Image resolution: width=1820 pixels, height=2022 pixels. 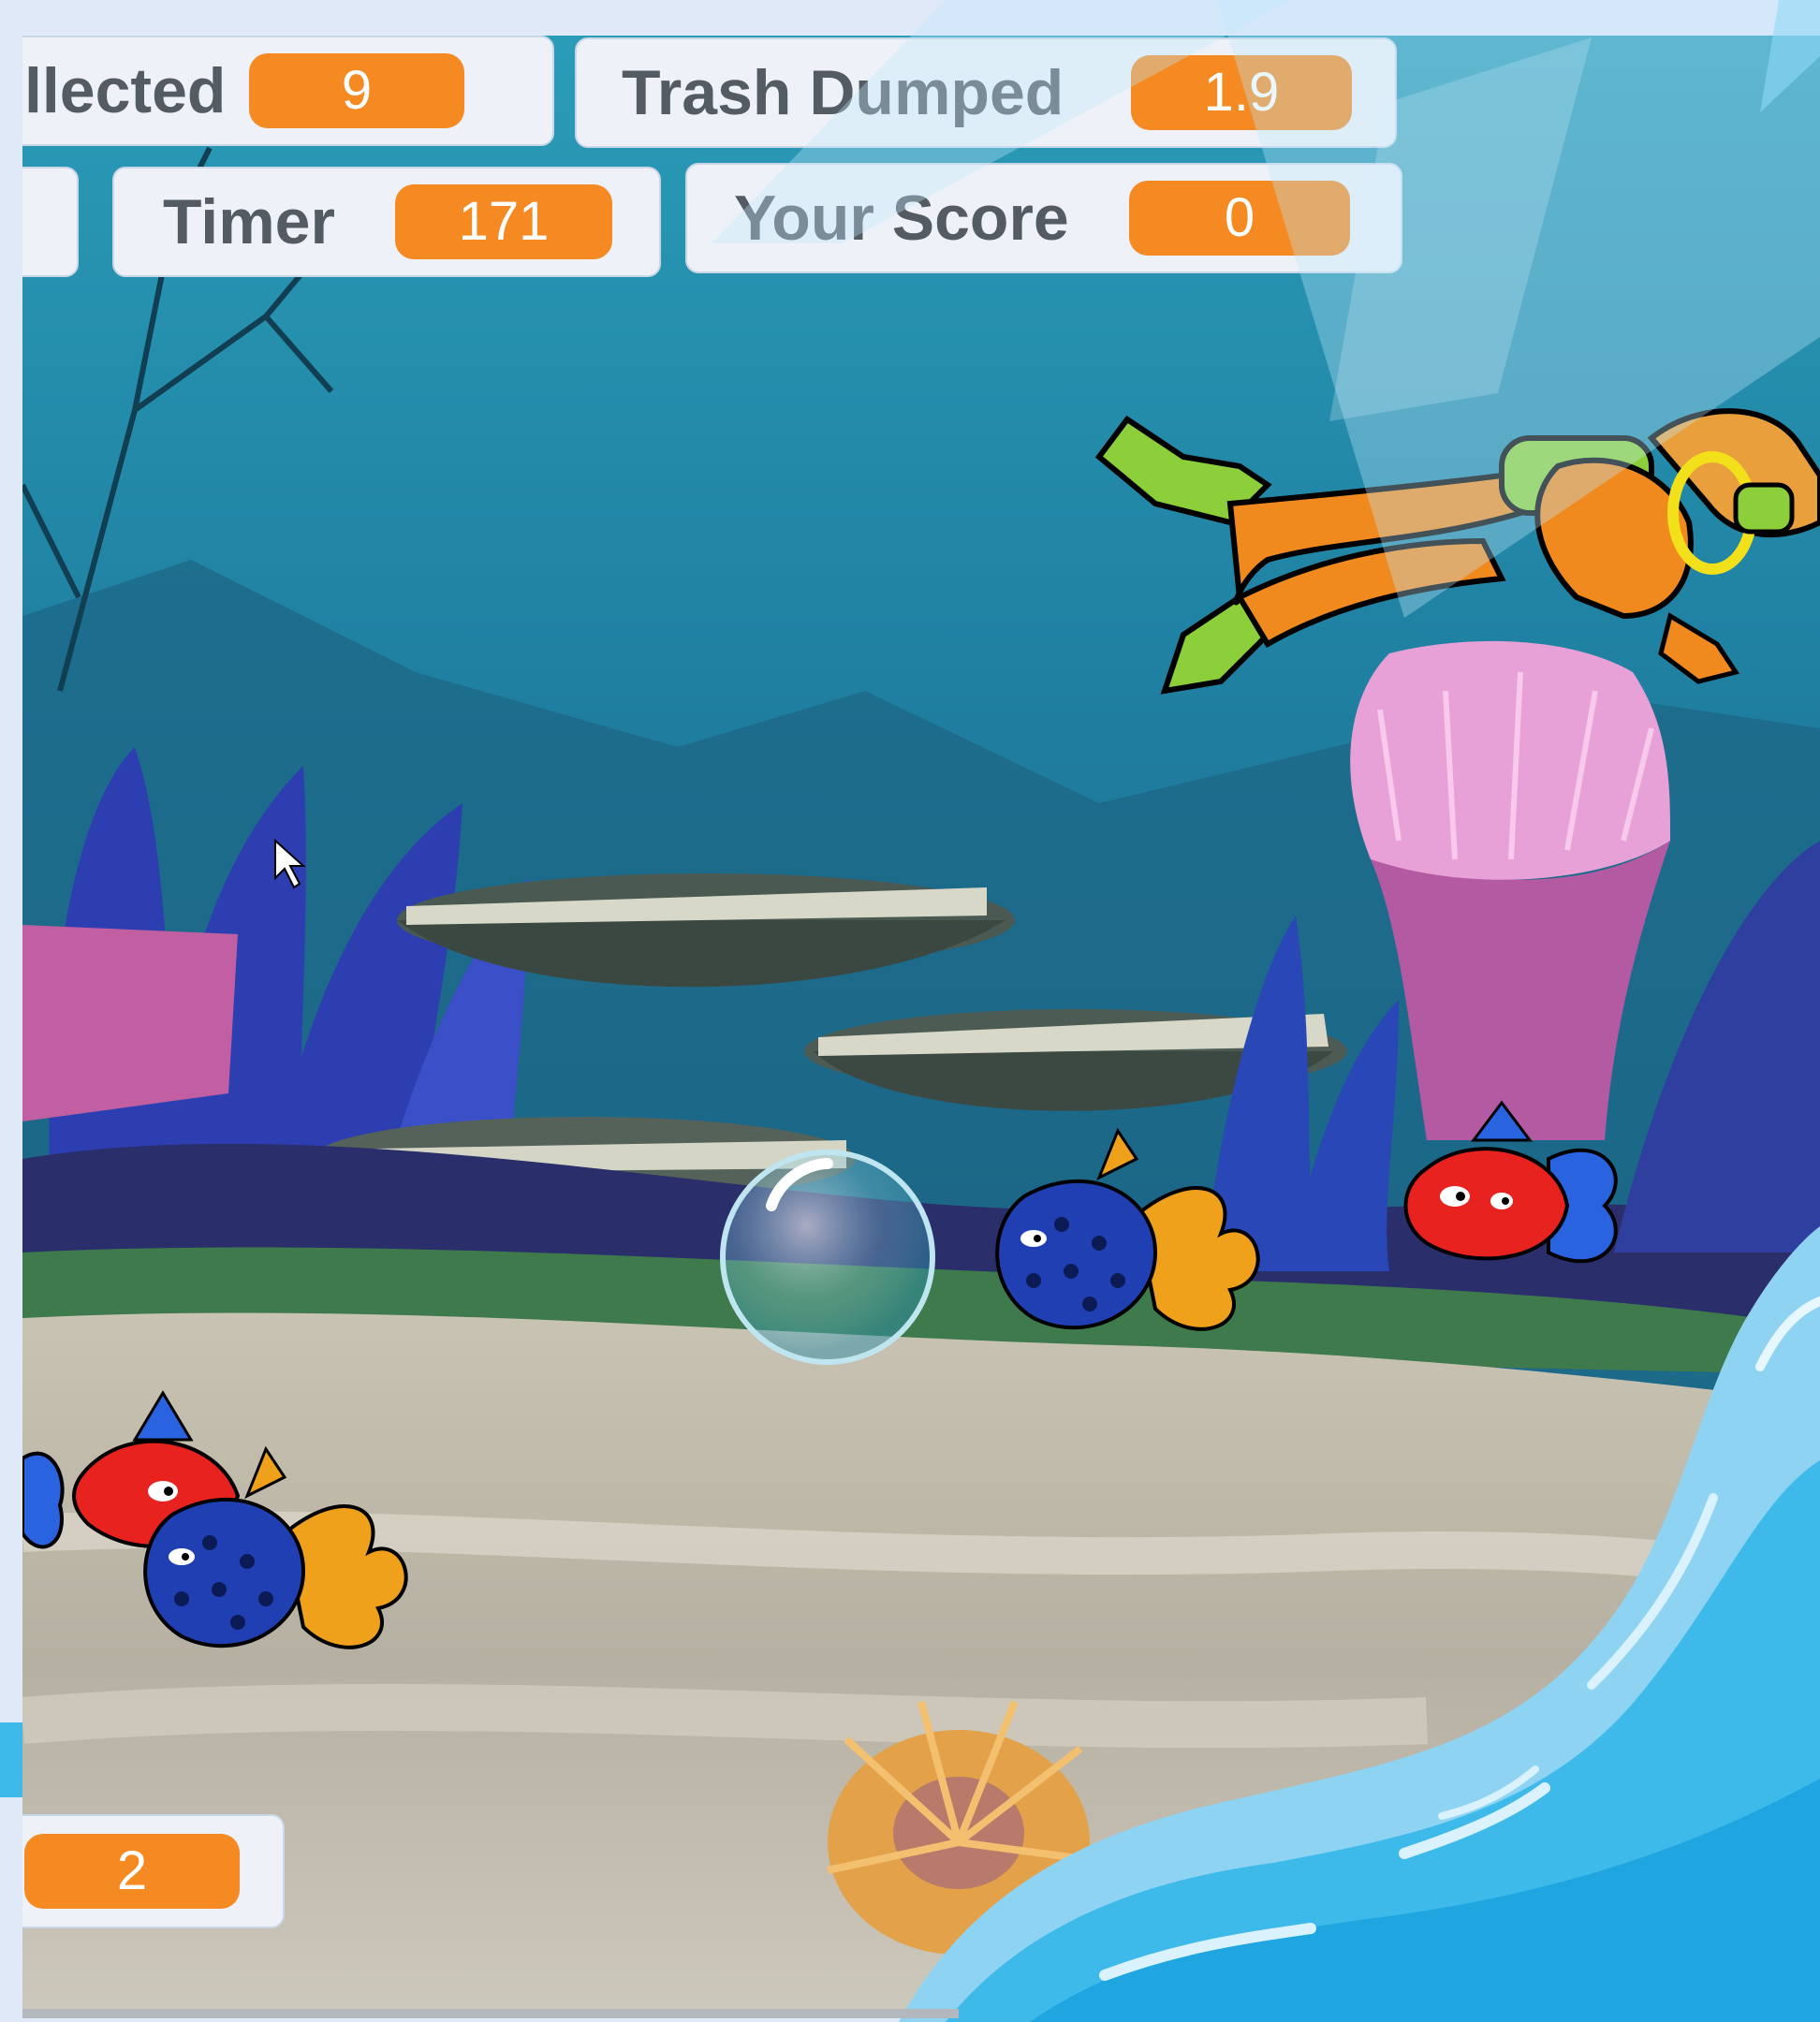 I want to click on monitor-trash-dumped: Trash Dumped 1.9, so click(x=986, y=92).